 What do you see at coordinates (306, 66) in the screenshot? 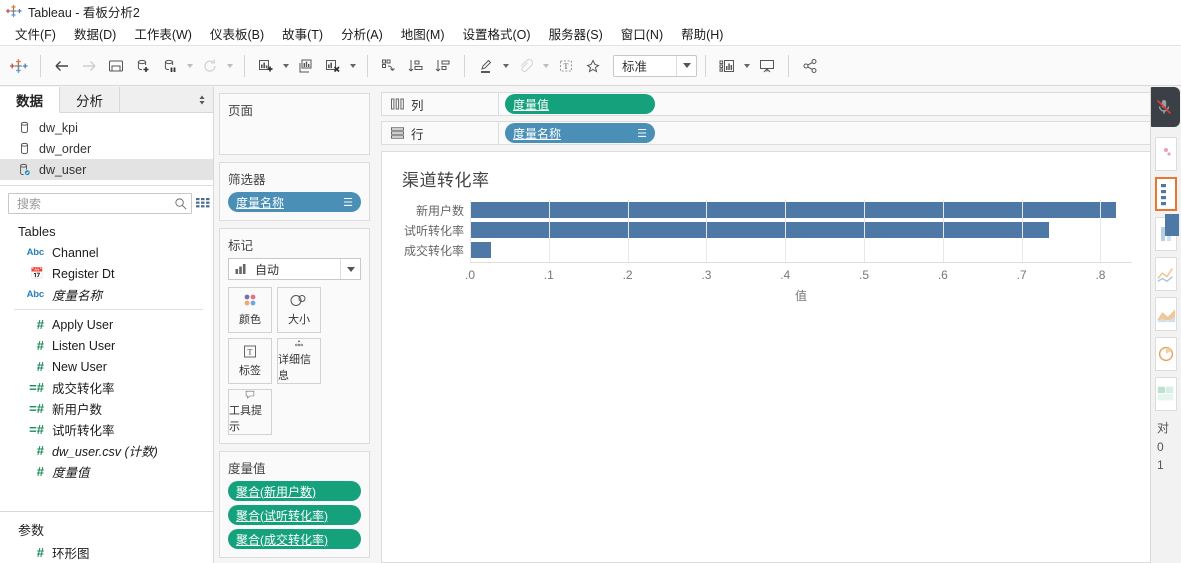
I see `duplicate-sheet-button` at bounding box center [306, 66].